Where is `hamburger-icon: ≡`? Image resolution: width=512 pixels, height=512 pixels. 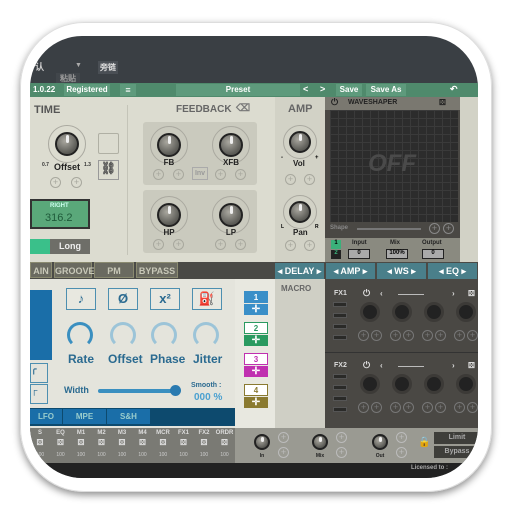
hamburger-icon: ≡ is located at coordinates (128, 90).